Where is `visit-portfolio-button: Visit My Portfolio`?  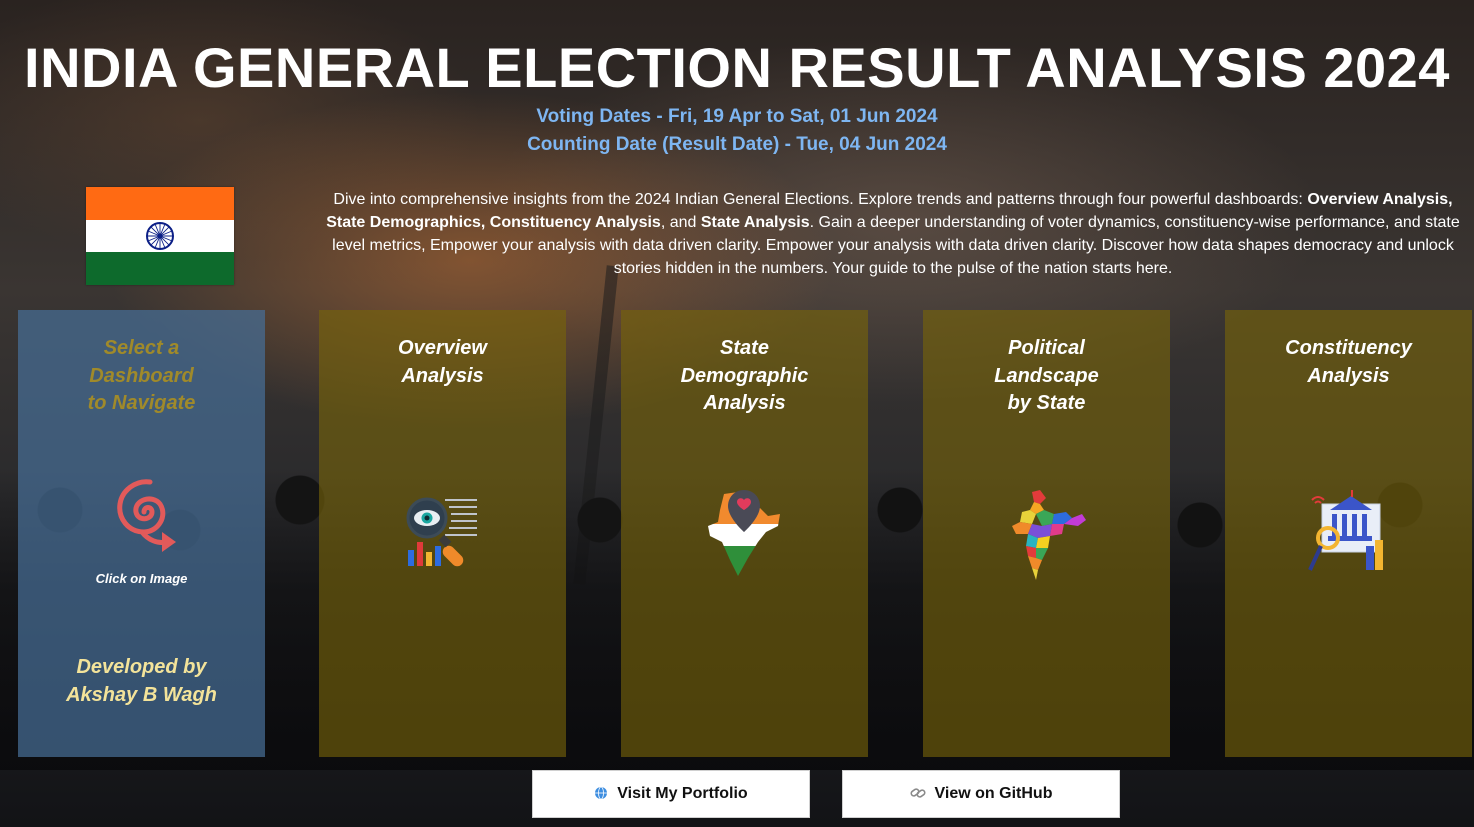 visit-portfolio-button: Visit My Portfolio is located at coordinates (671, 794).